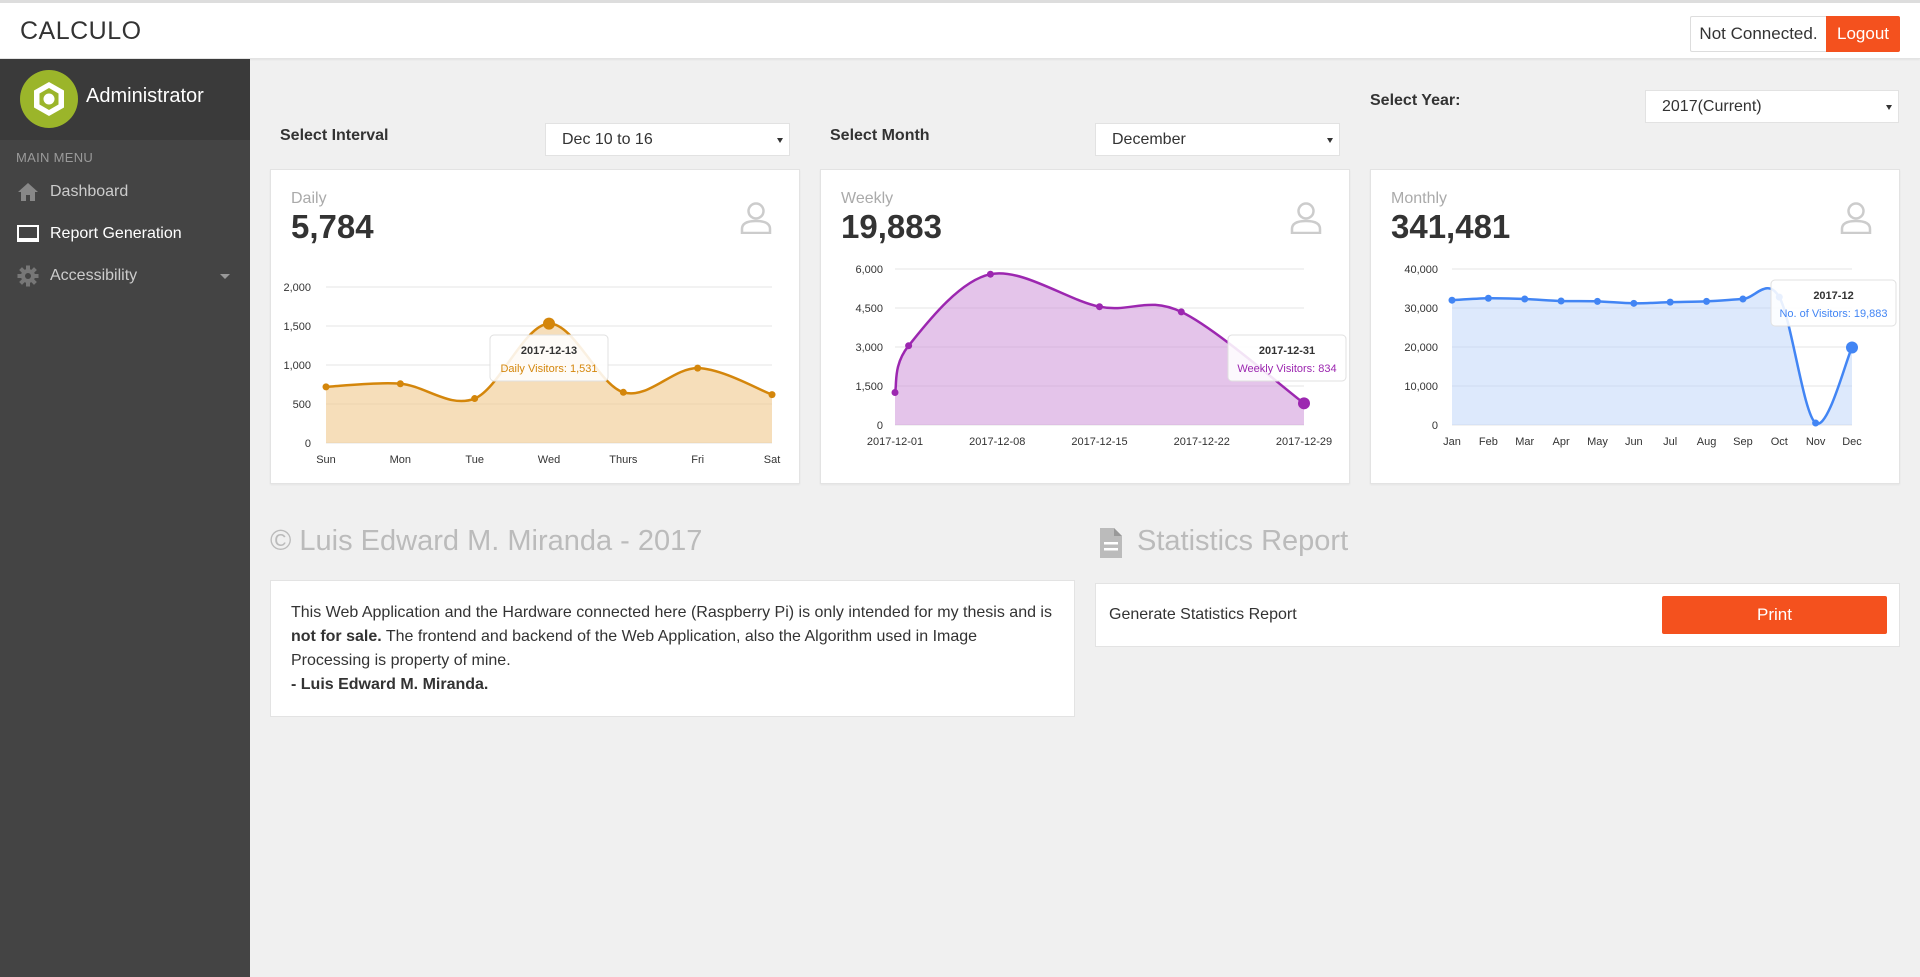 Image resolution: width=1920 pixels, height=977 pixels. Describe the element at coordinates (336, 636) in the screenshot. I see `about-bold-text: not for sale.` at that location.